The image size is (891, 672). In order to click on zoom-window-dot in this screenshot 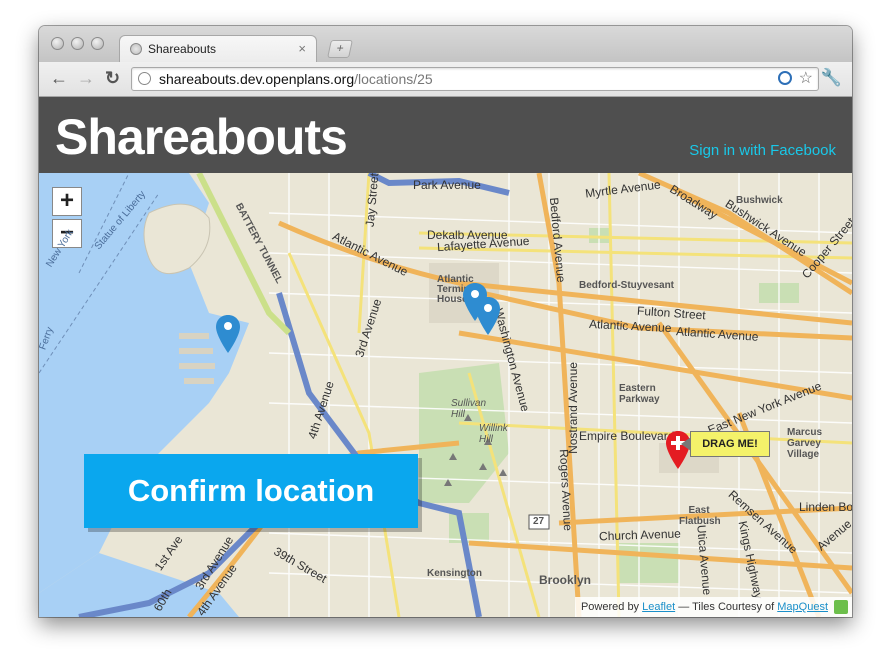, I will do `click(97, 43)`.